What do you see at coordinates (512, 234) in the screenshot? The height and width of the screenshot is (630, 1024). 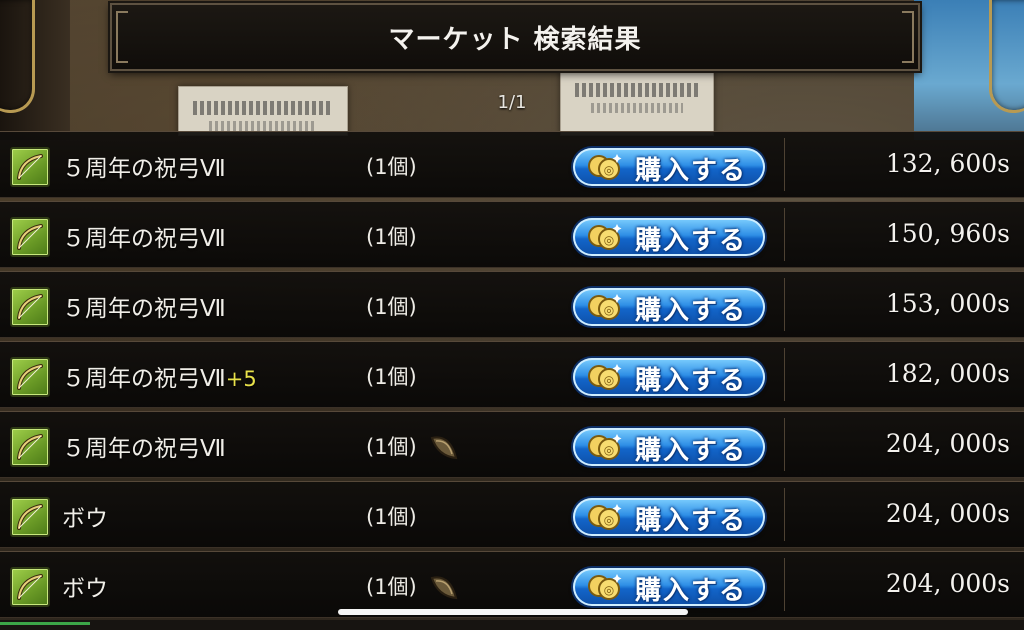 I see `table-row: ５周年の祝弓Ⅶ (1個) ◎ 購入する 150, 960s` at bounding box center [512, 234].